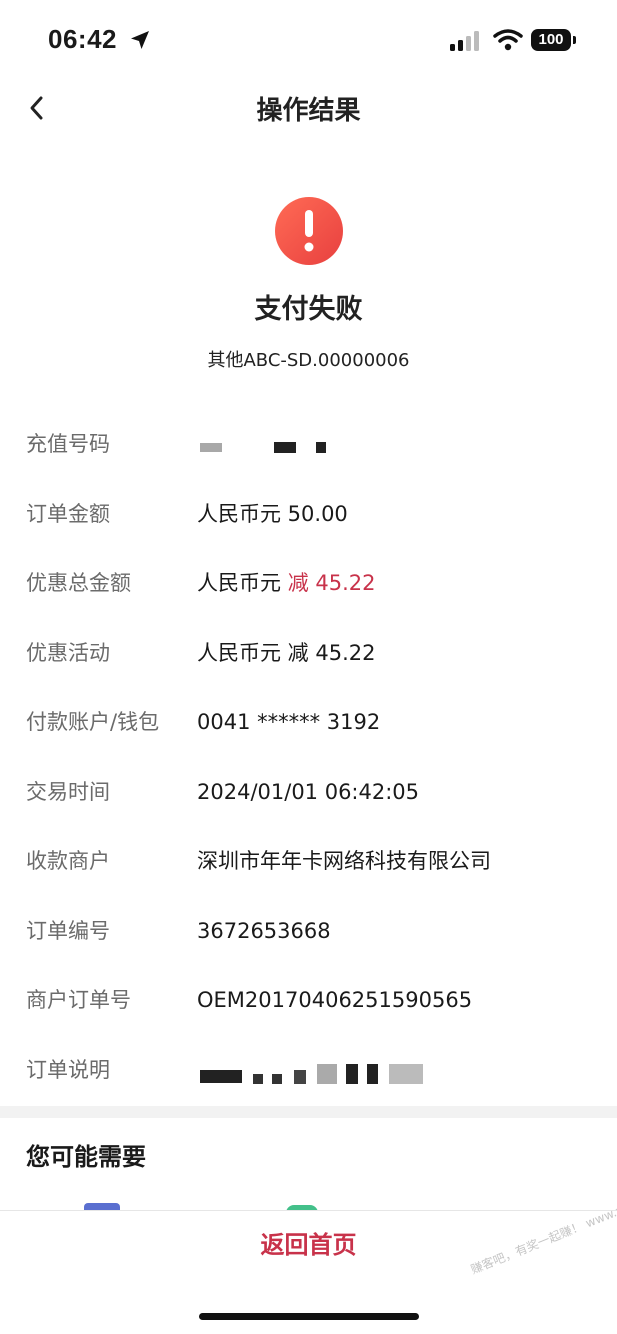 The height and width of the screenshot is (1334, 617). I want to click on detail-row-promotion: 优惠活动 人民币元 减 45.22, so click(308, 653).